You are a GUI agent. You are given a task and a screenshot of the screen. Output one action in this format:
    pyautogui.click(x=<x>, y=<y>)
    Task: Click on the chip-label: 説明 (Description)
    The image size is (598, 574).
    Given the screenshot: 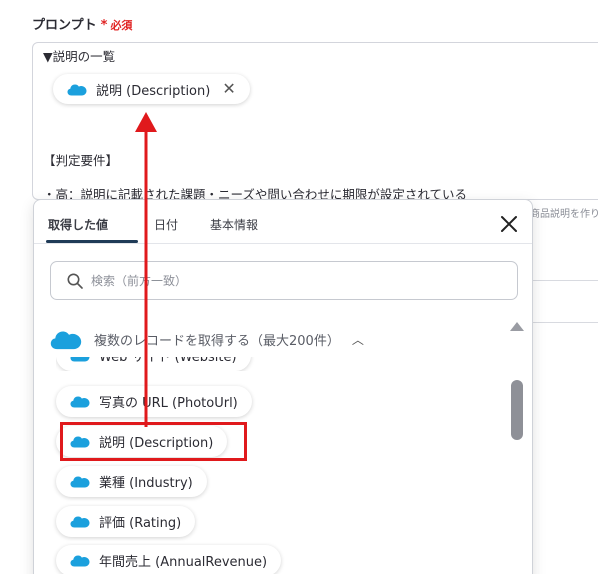 What is the action you would take?
    pyautogui.click(x=153, y=91)
    